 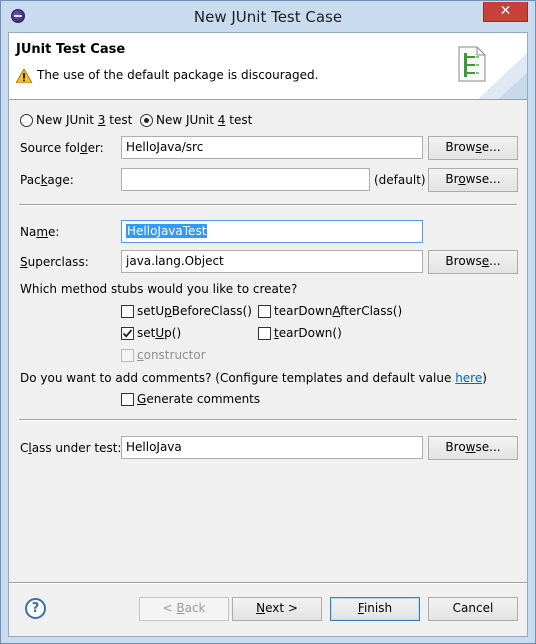 I want to click on generate-comments-label: Generate comments, so click(x=198, y=399).